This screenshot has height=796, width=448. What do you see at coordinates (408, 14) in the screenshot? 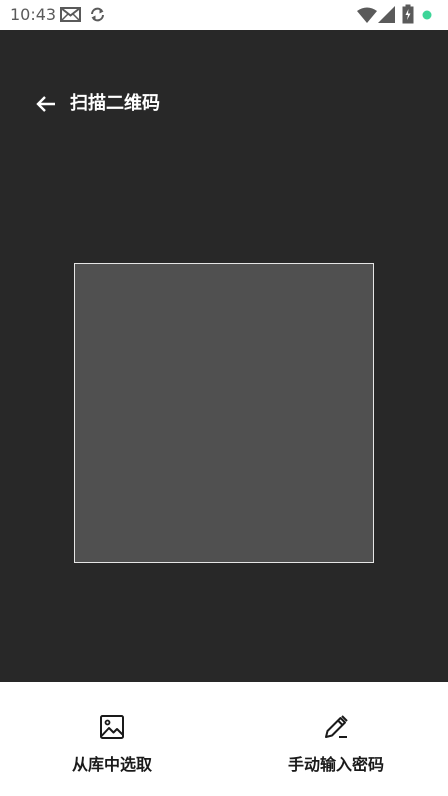
I see `battery-icon` at bounding box center [408, 14].